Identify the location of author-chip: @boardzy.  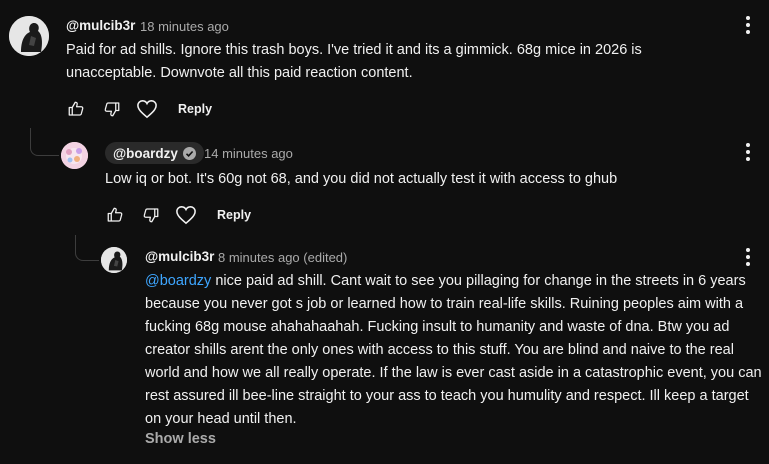
(154, 153).